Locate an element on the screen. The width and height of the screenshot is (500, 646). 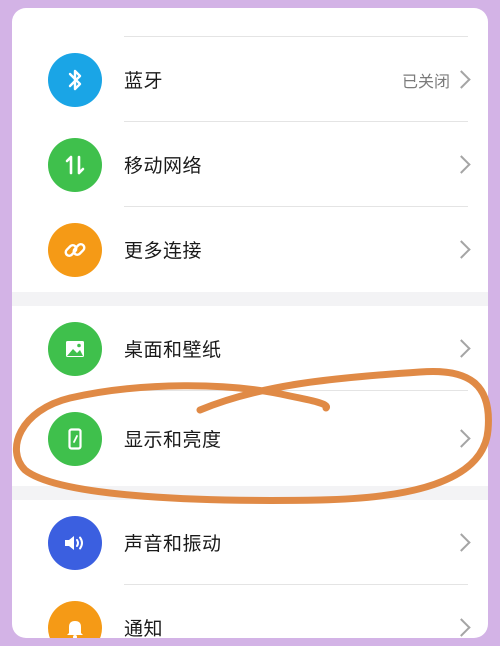
settings-item-label: 通知 is located at coordinates (144, 628).